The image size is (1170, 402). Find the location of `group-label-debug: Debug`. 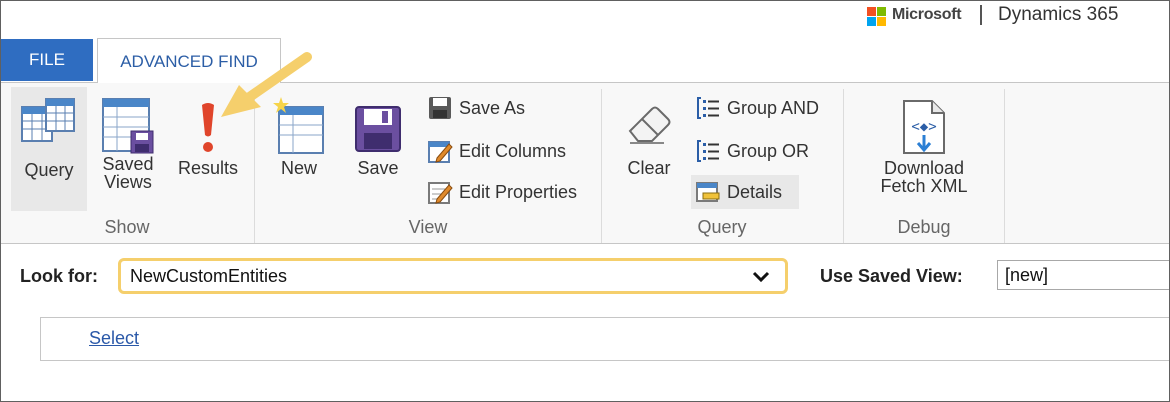

group-label-debug: Debug is located at coordinates (924, 227).